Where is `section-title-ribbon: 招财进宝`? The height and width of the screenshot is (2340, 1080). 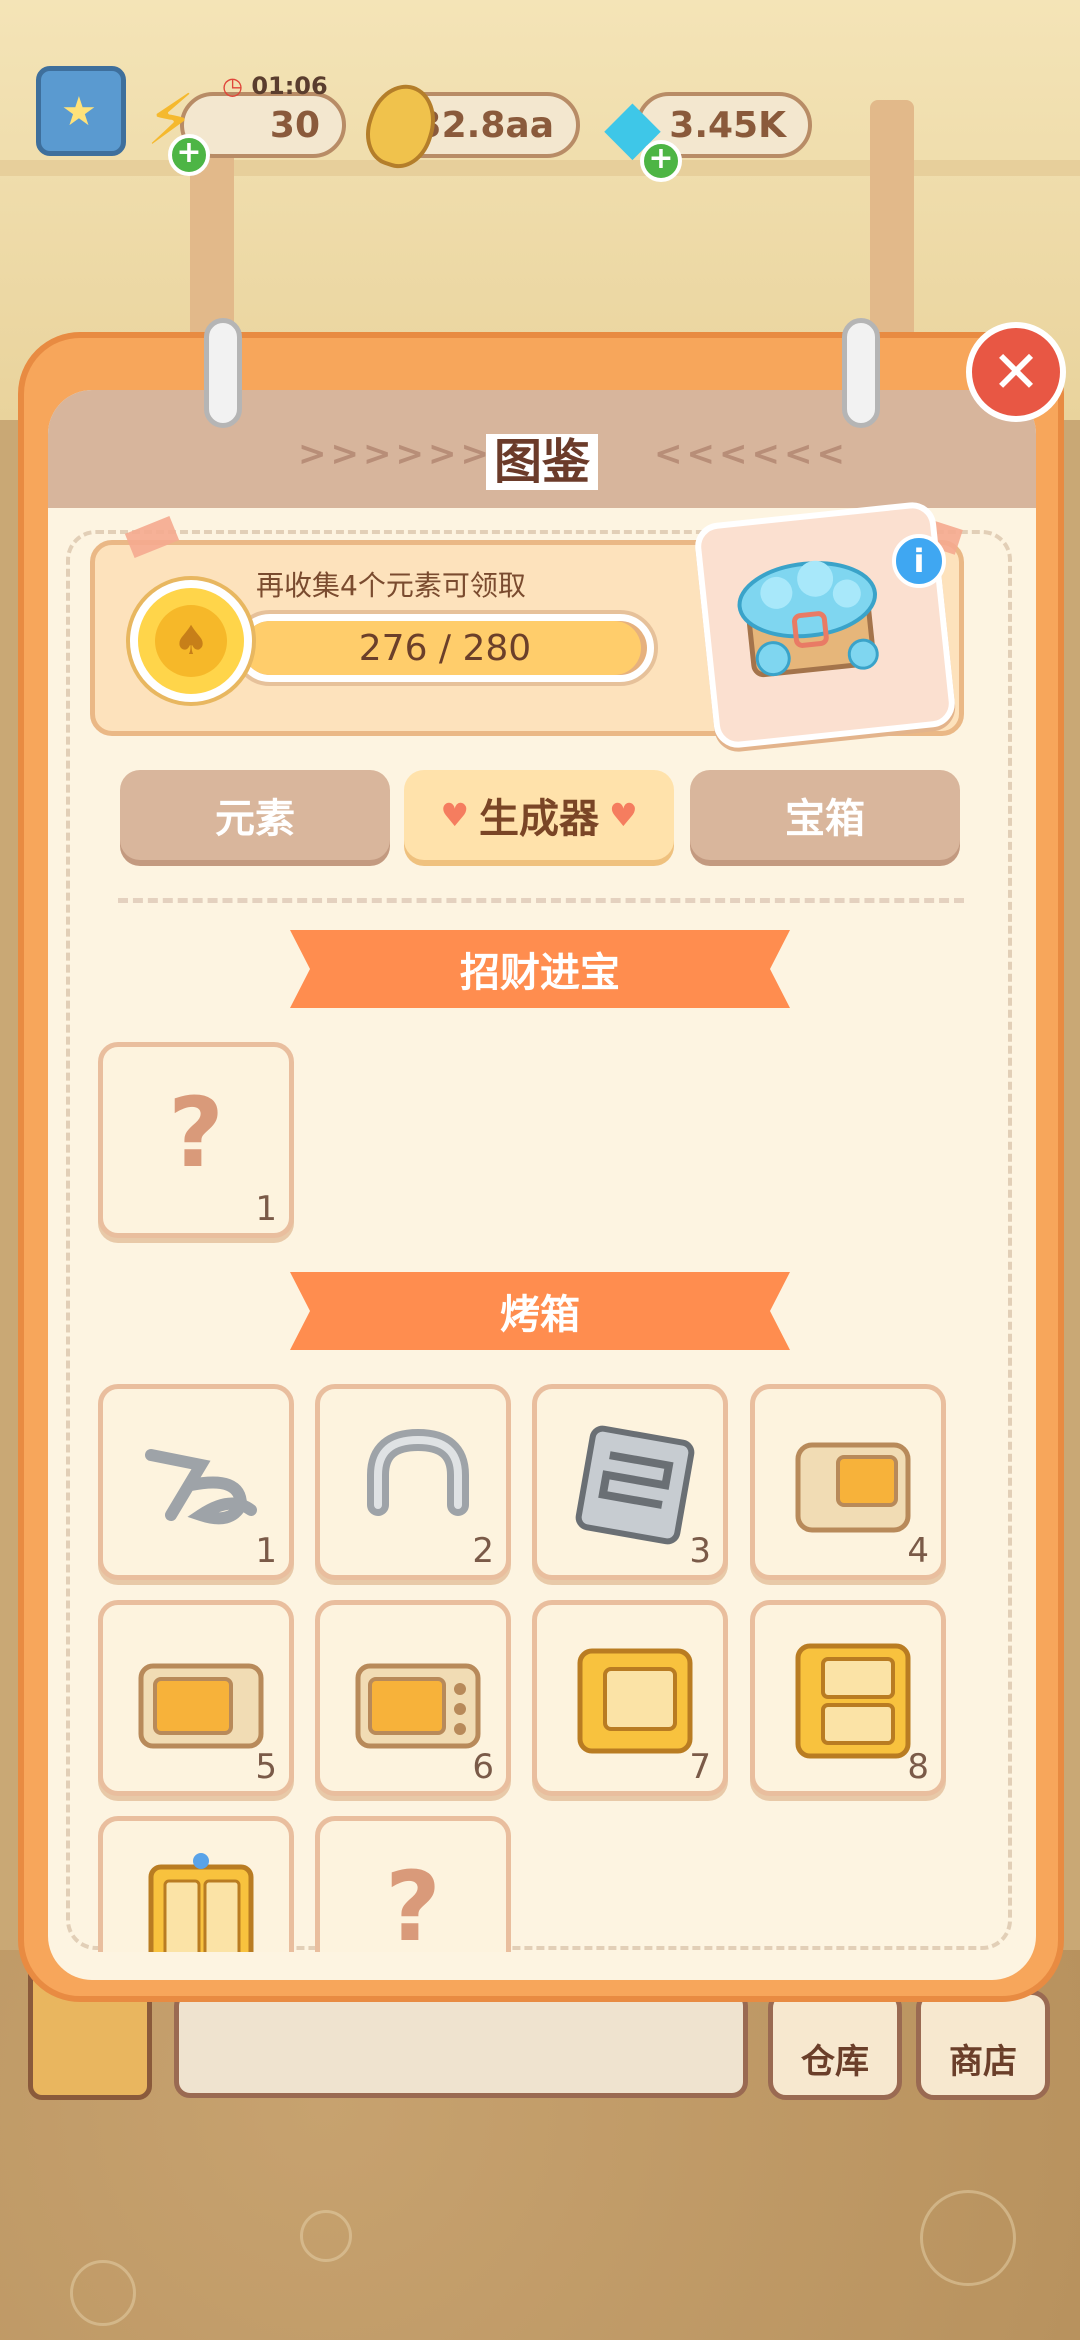 section-title-ribbon: 招财进宝 is located at coordinates (540, 969).